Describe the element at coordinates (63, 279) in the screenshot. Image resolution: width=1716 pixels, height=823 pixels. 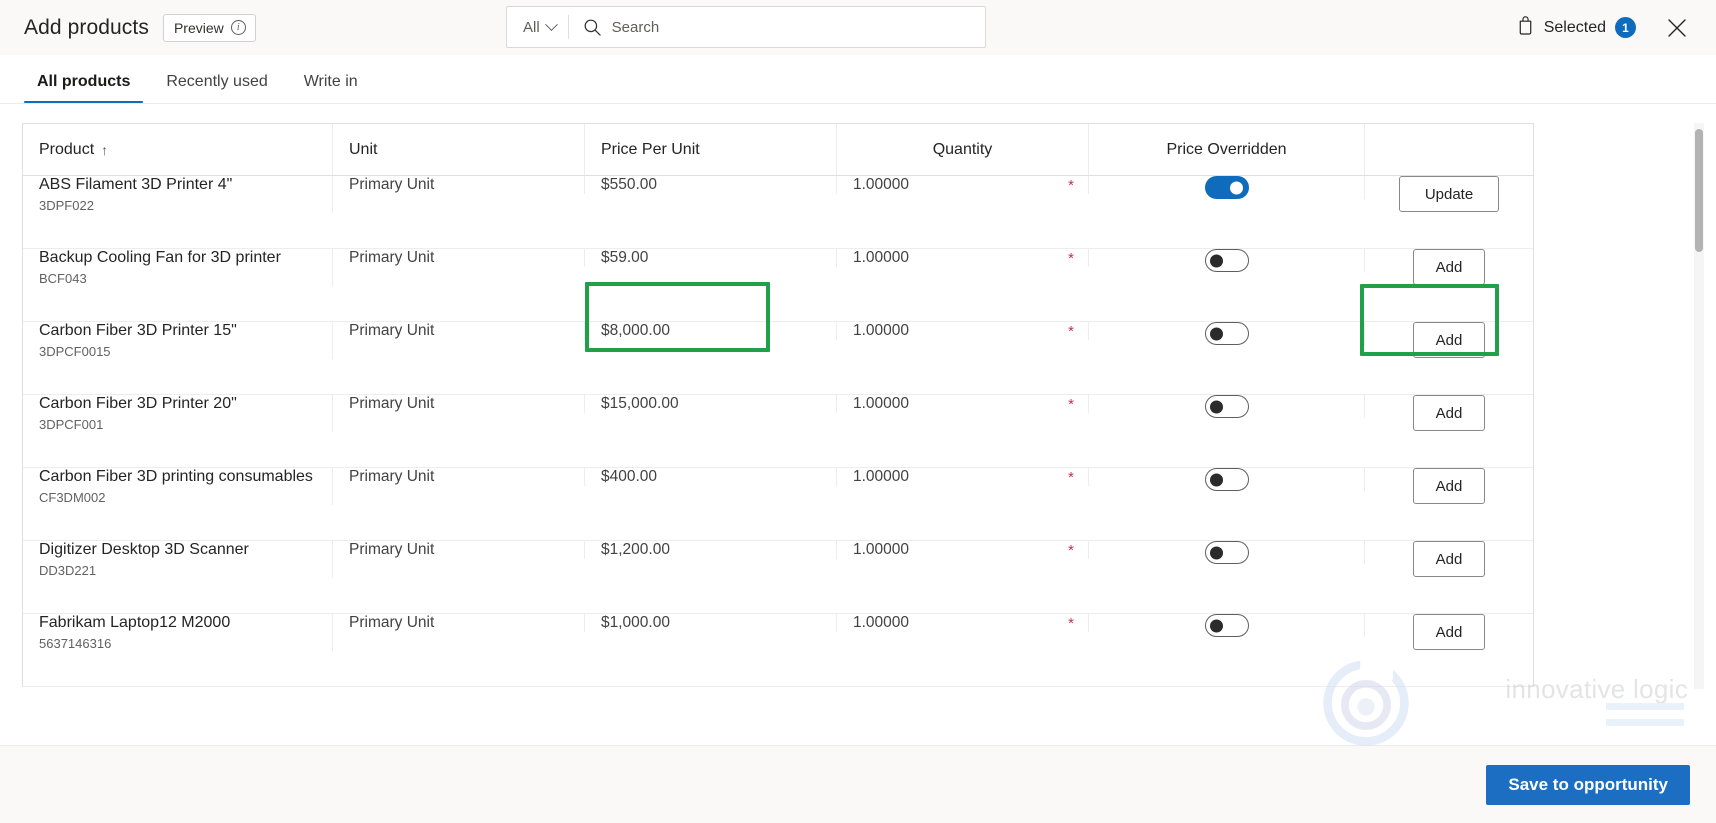
I see `product-code: BCF043` at that location.